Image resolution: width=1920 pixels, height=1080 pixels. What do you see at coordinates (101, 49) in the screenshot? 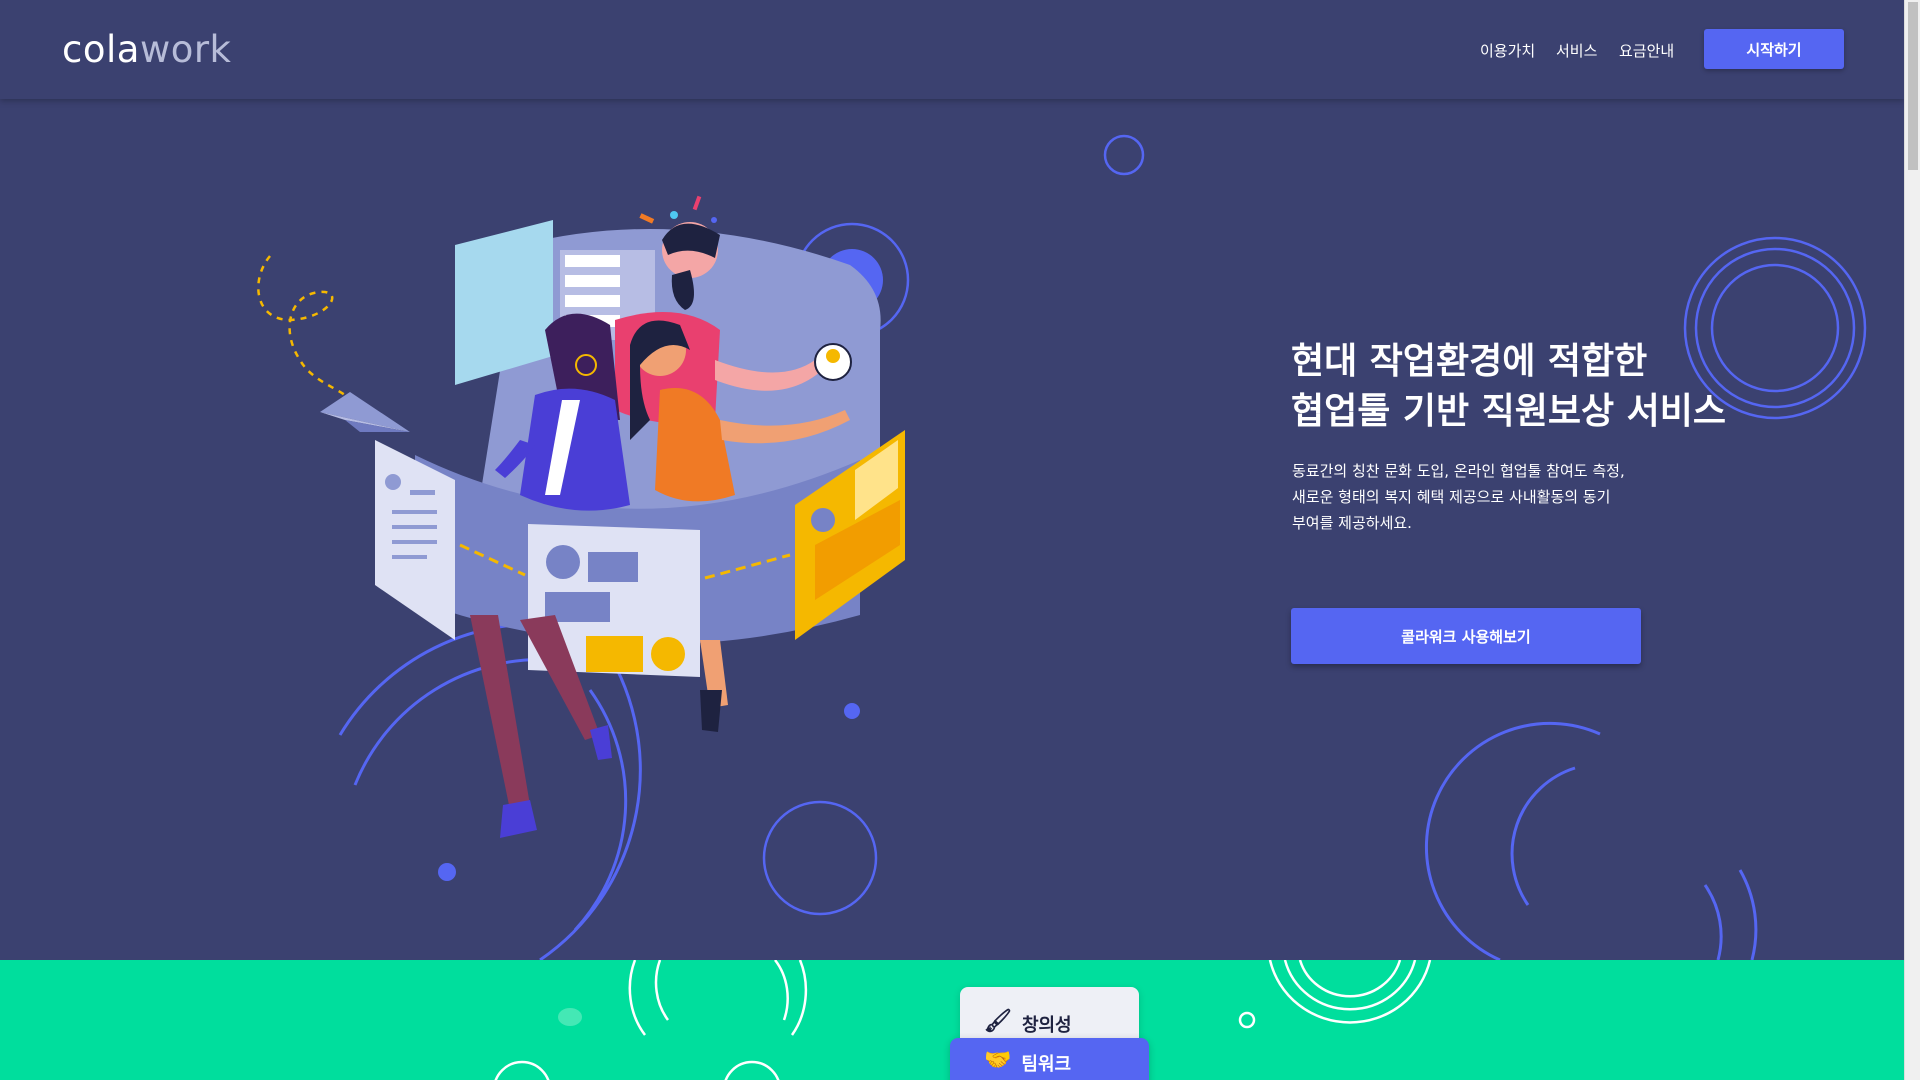
I see `logo-cola-text: cola` at bounding box center [101, 49].